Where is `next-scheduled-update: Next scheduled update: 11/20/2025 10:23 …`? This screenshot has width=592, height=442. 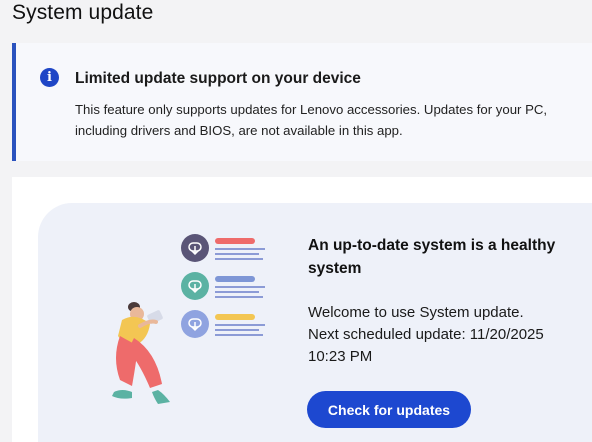
next-scheduled-update: Next scheduled update: 11/20/2025 10:23 … is located at coordinates (426, 345).